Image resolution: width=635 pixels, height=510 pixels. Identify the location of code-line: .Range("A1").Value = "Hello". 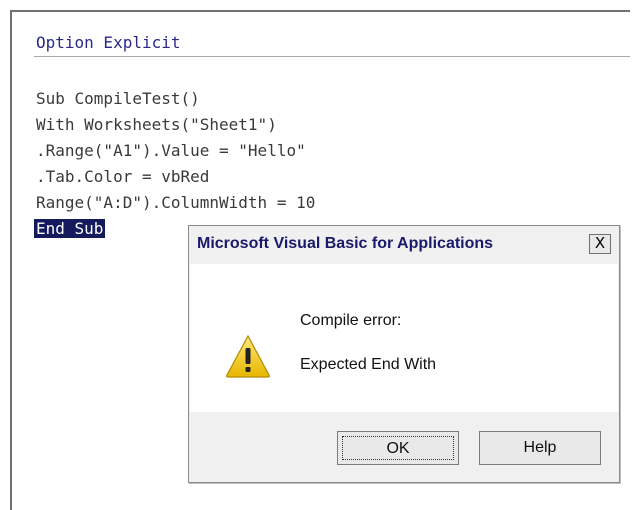
(175, 151).